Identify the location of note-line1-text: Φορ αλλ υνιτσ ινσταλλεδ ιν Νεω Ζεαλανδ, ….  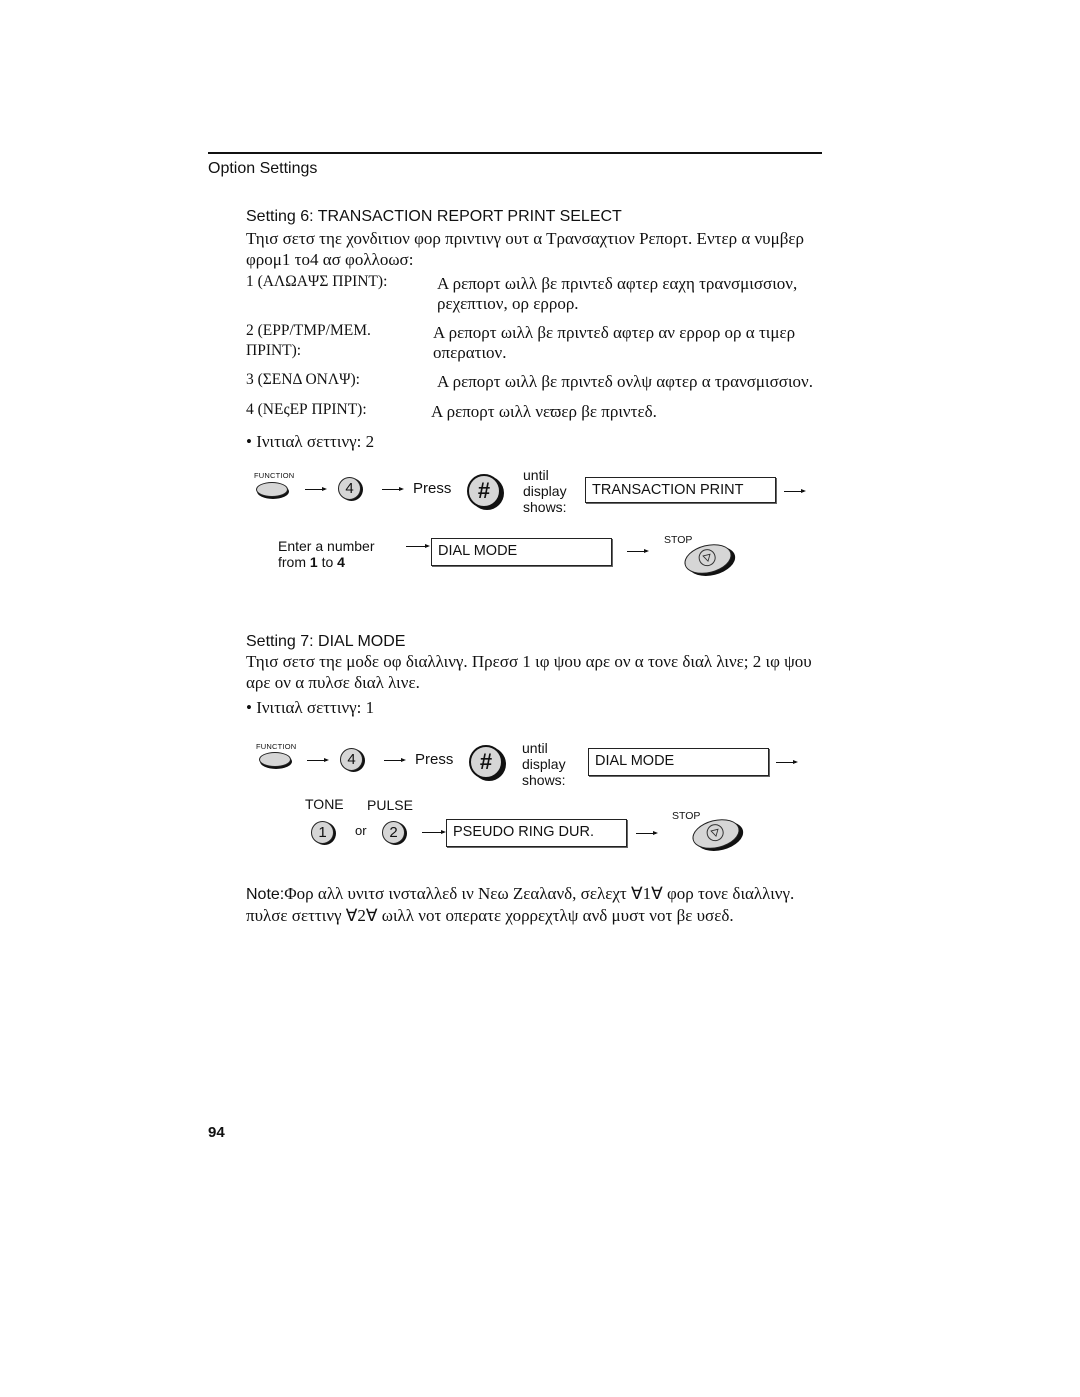
(539, 893).